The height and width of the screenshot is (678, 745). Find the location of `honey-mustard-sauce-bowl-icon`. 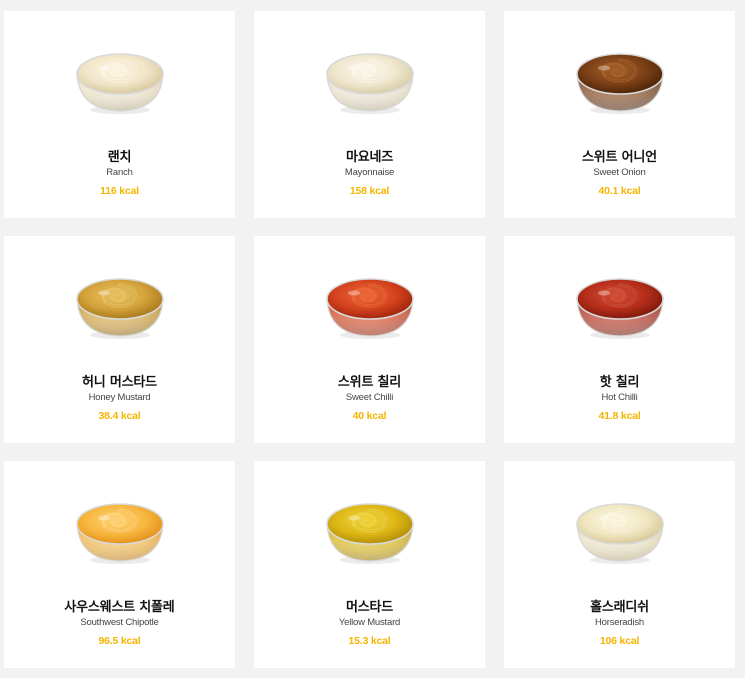

honey-mustard-sauce-bowl-icon is located at coordinates (120, 305).